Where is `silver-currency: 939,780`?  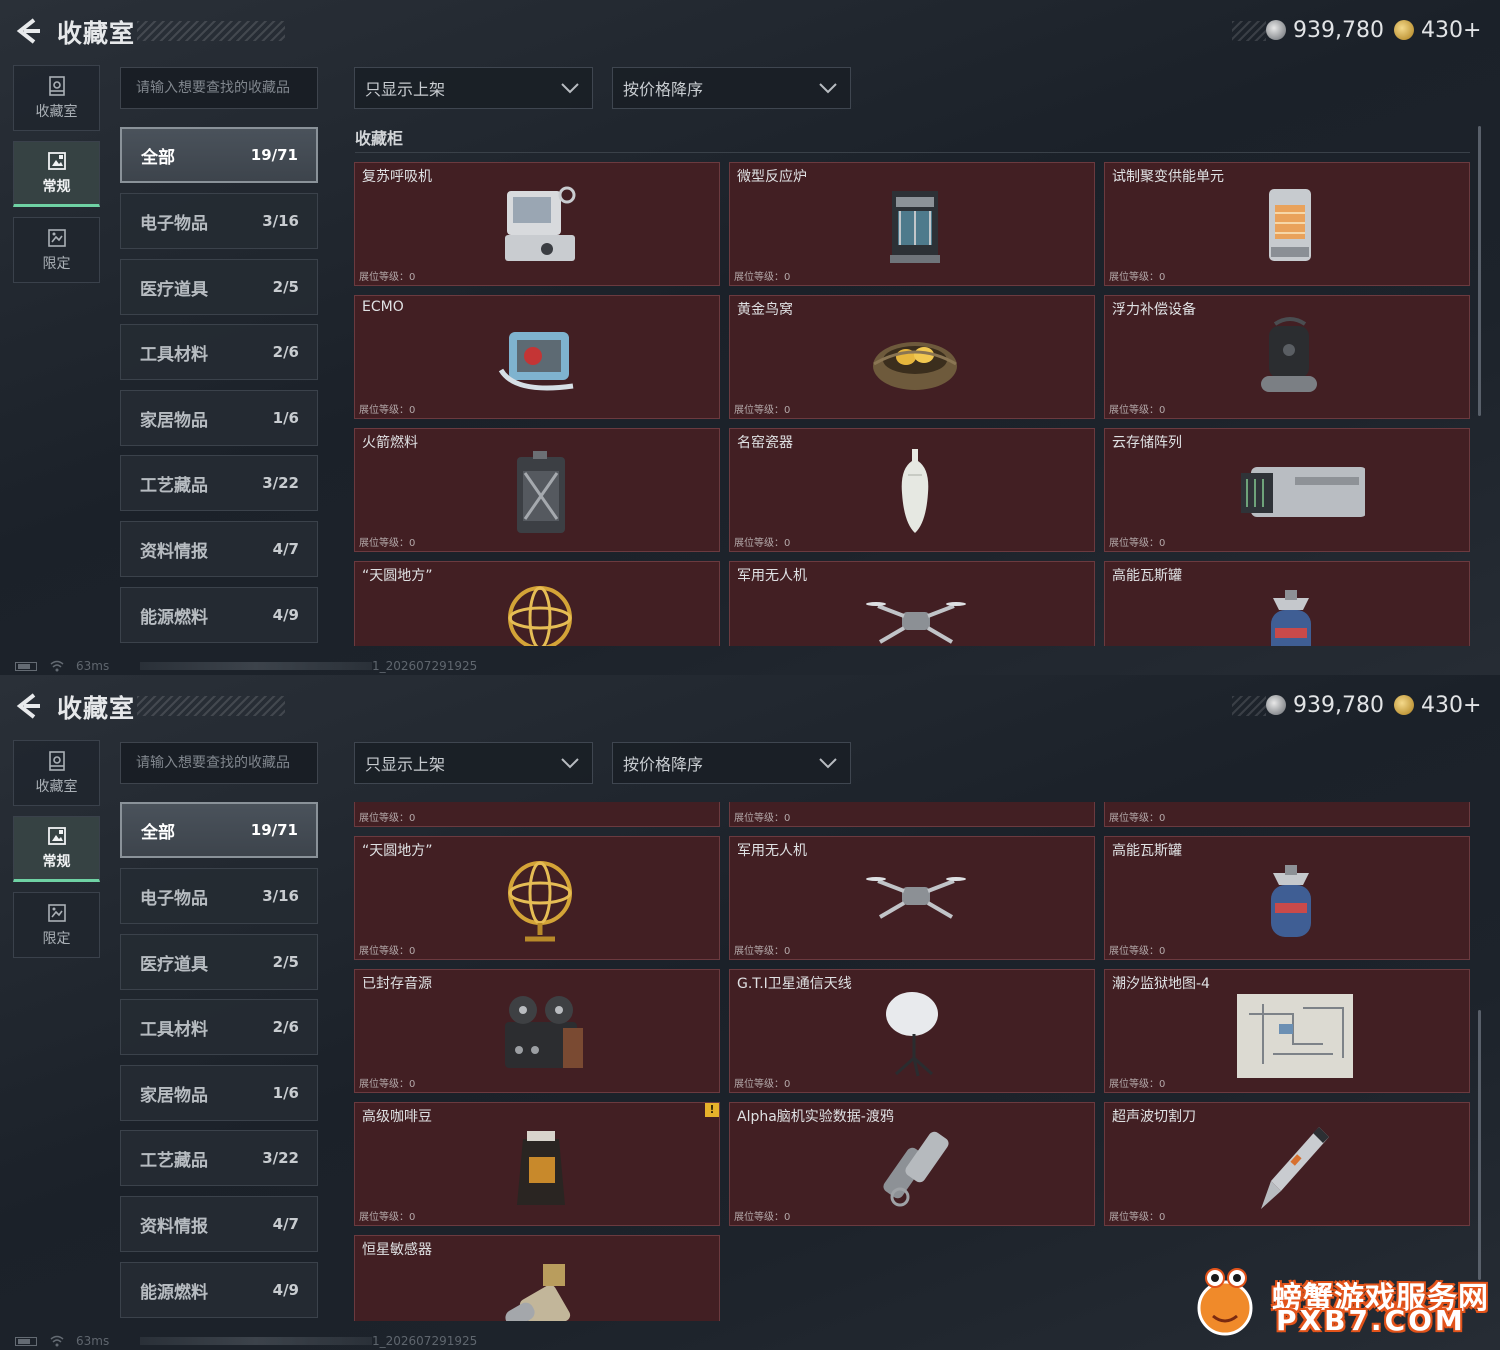 silver-currency: 939,780 is located at coordinates (1325, 30).